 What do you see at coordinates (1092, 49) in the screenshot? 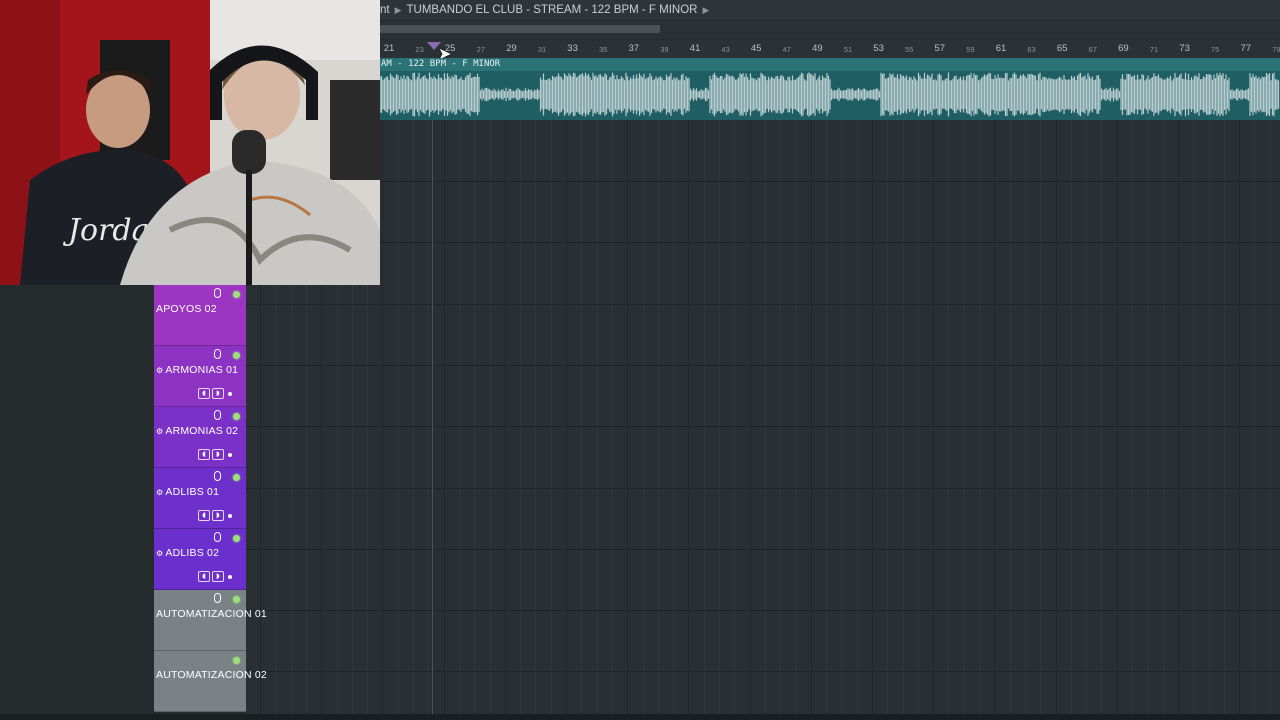
I see `ruler-number: 67` at bounding box center [1092, 49].